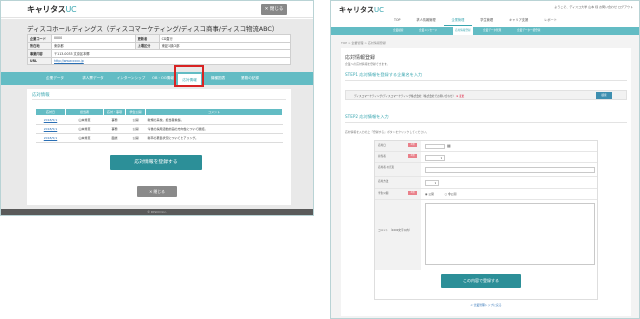 Image resolution: width=640 pixels, height=319 pixels. I want to click on page-title: 応対情報登録, so click(360, 58).